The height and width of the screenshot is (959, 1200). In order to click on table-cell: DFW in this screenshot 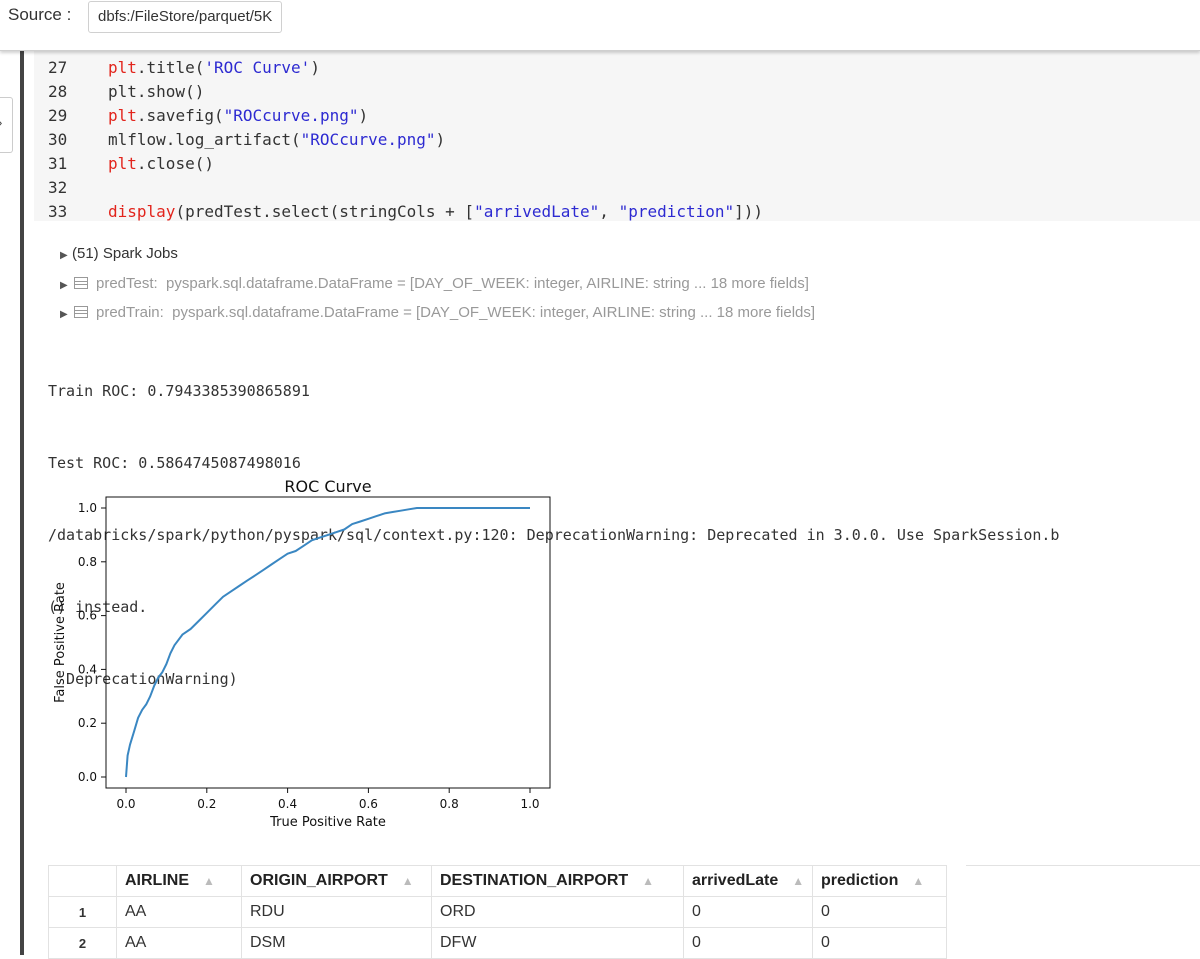, I will do `click(557, 943)`.